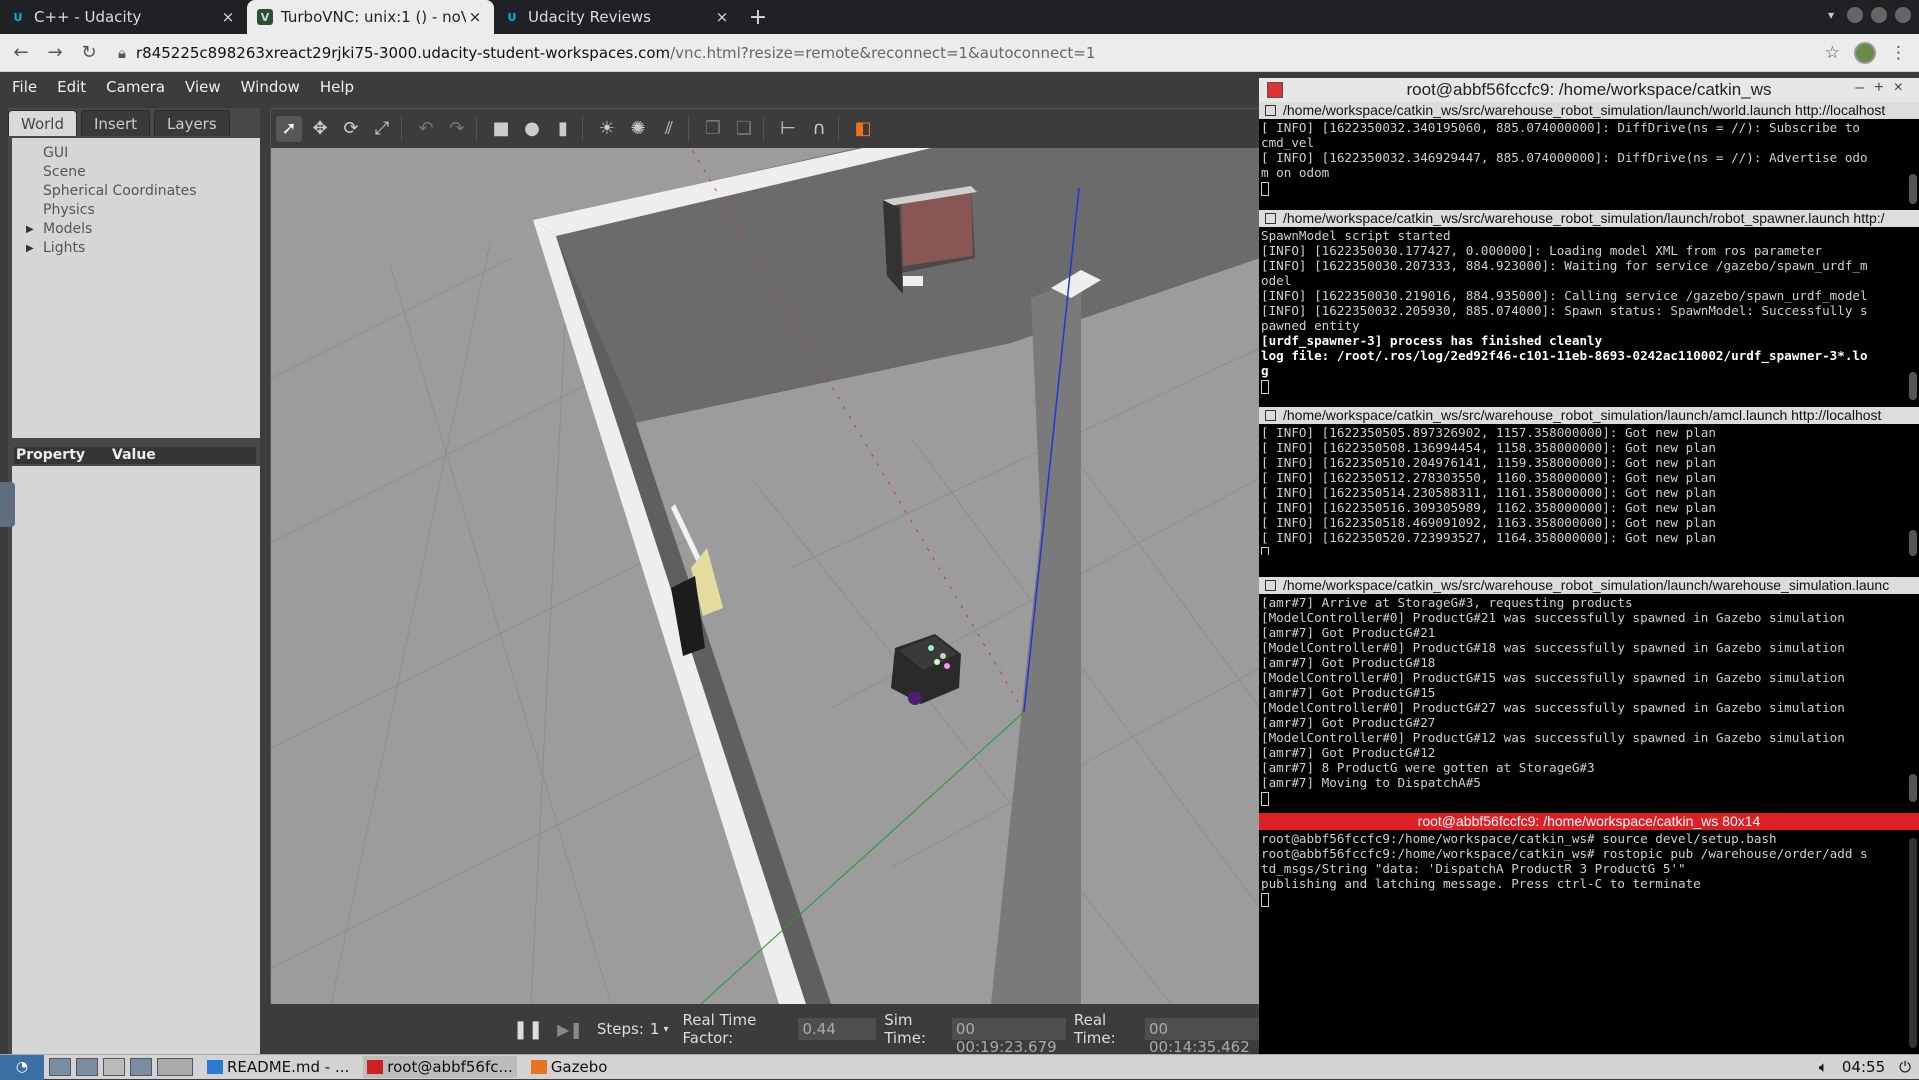 The width and height of the screenshot is (1919, 1080). Describe the element at coordinates (114, 1067) in the screenshot. I see `terminal-launcher-icon` at that location.